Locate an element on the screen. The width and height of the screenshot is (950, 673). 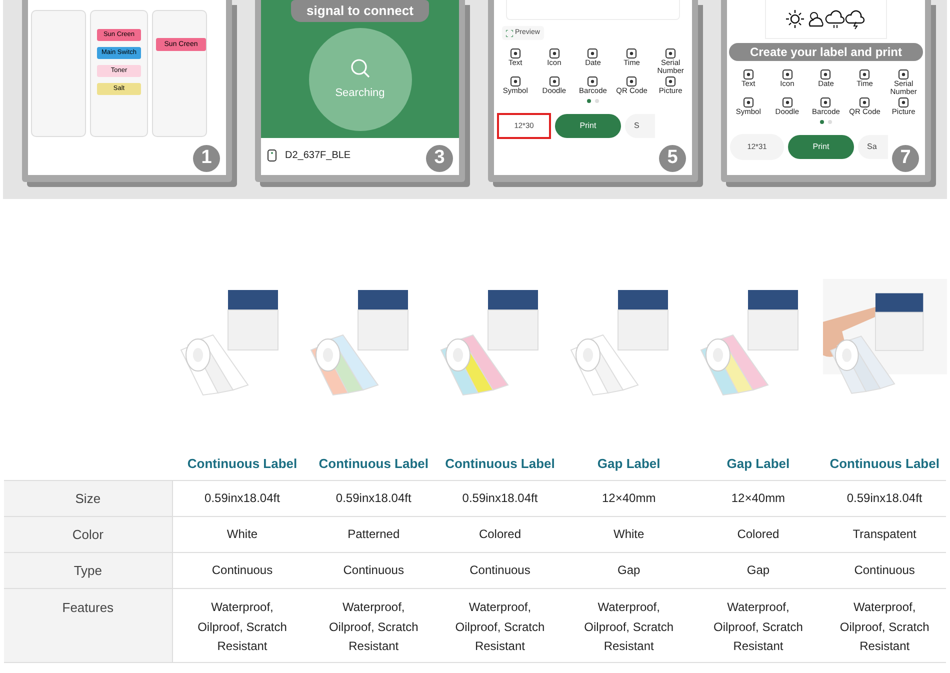
row-header: Color is located at coordinates (88, 534).